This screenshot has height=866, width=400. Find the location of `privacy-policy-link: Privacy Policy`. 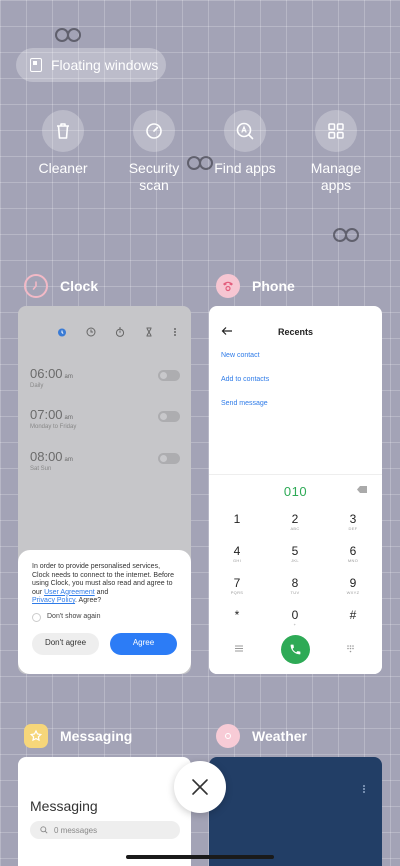

privacy-policy-link: Privacy Policy is located at coordinates (53, 600).